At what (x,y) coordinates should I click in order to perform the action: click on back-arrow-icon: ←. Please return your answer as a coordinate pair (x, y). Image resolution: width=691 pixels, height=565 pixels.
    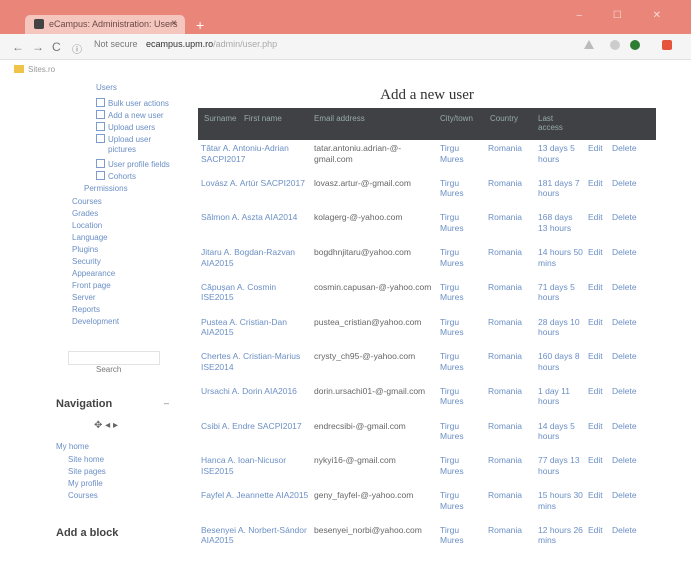
    Looking at the image, I should click on (18, 47).